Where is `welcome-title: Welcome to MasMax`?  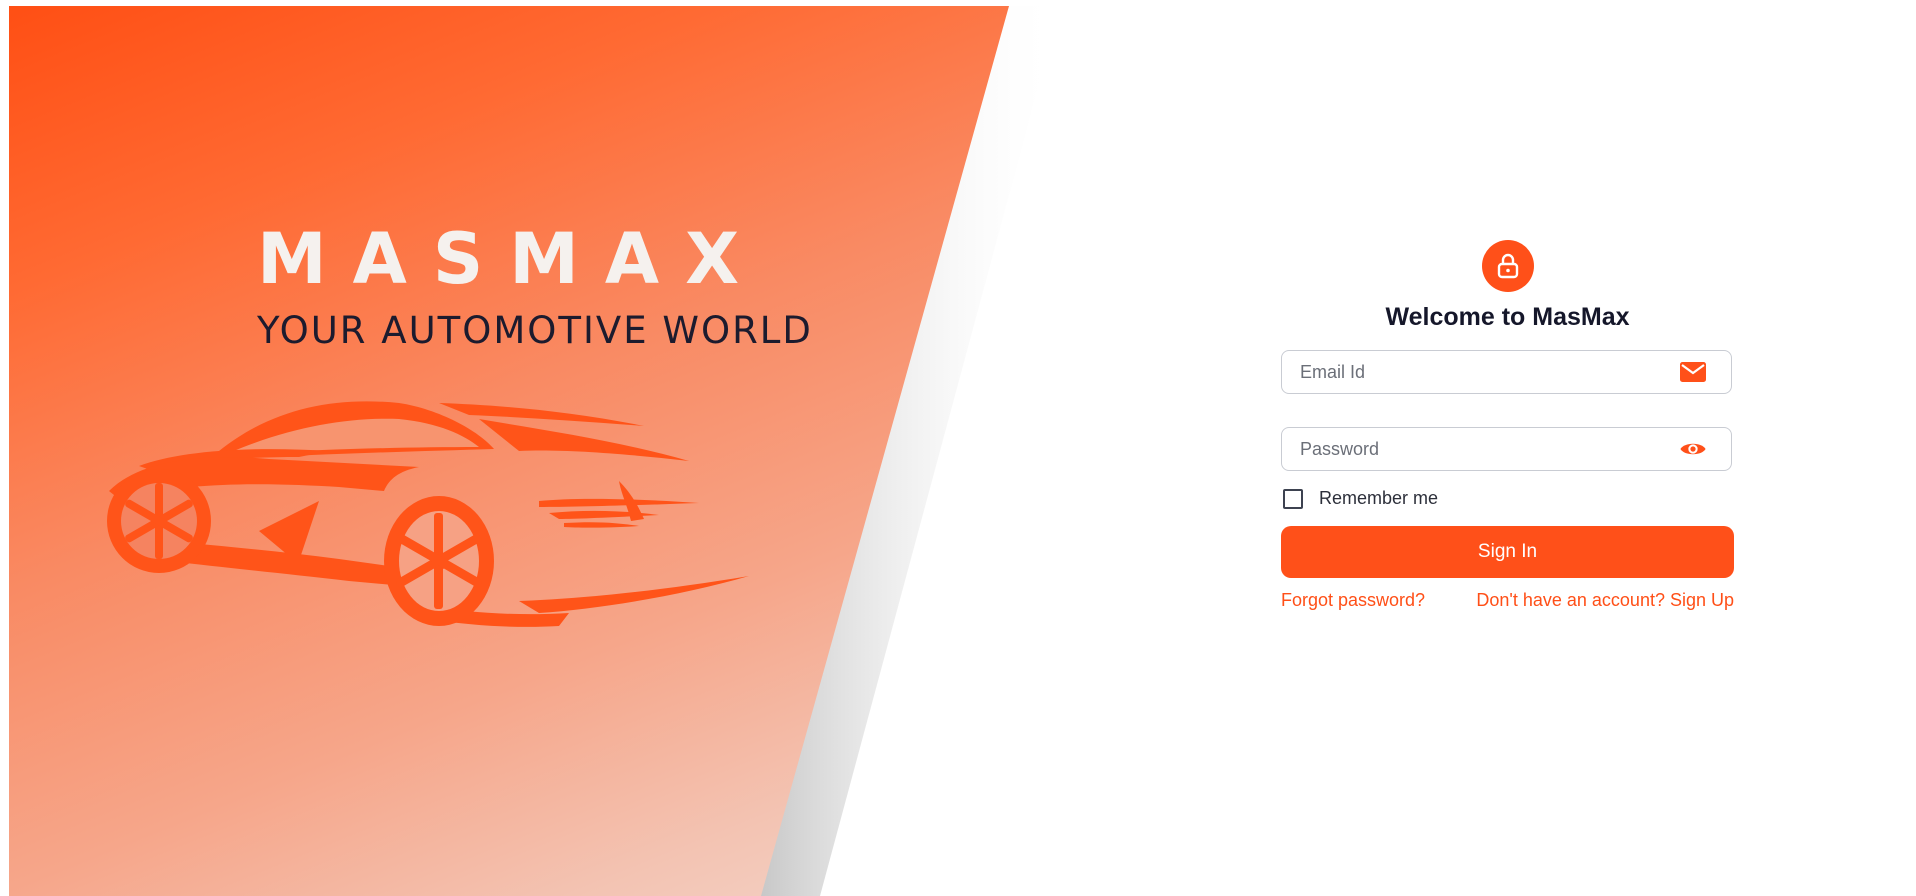 welcome-title: Welcome to MasMax is located at coordinates (1507, 317).